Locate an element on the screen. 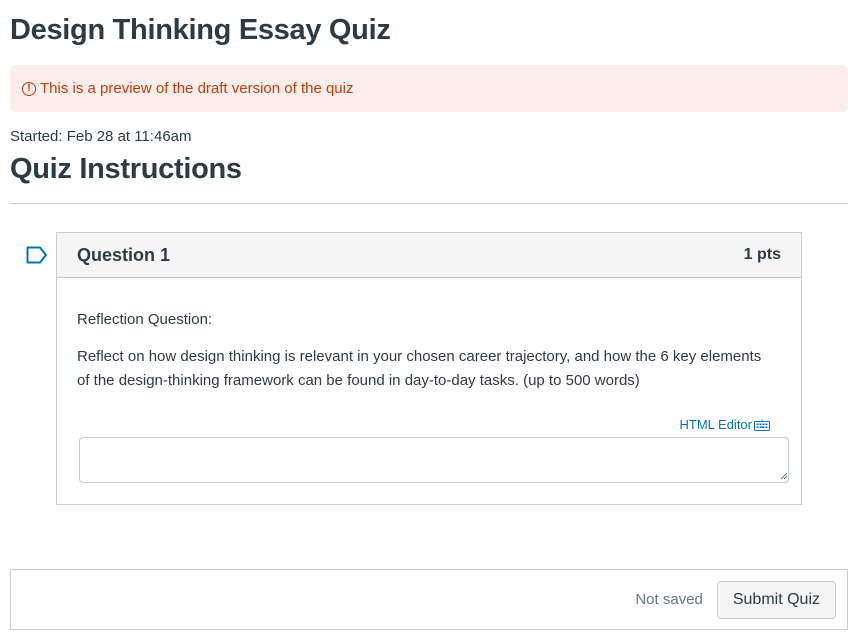 This screenshot has width=859, height=638. save-status: Not saved is located at coordinates (669, 599).